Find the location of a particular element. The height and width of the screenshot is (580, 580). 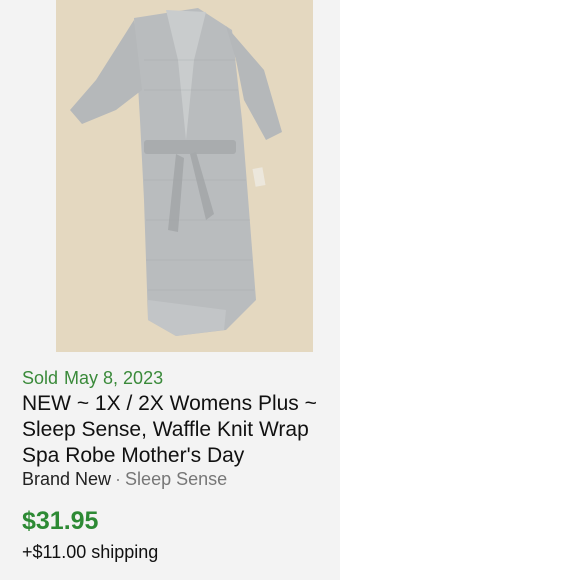

sold-date: May 8, 2023 is located at coordinates (114, 378).